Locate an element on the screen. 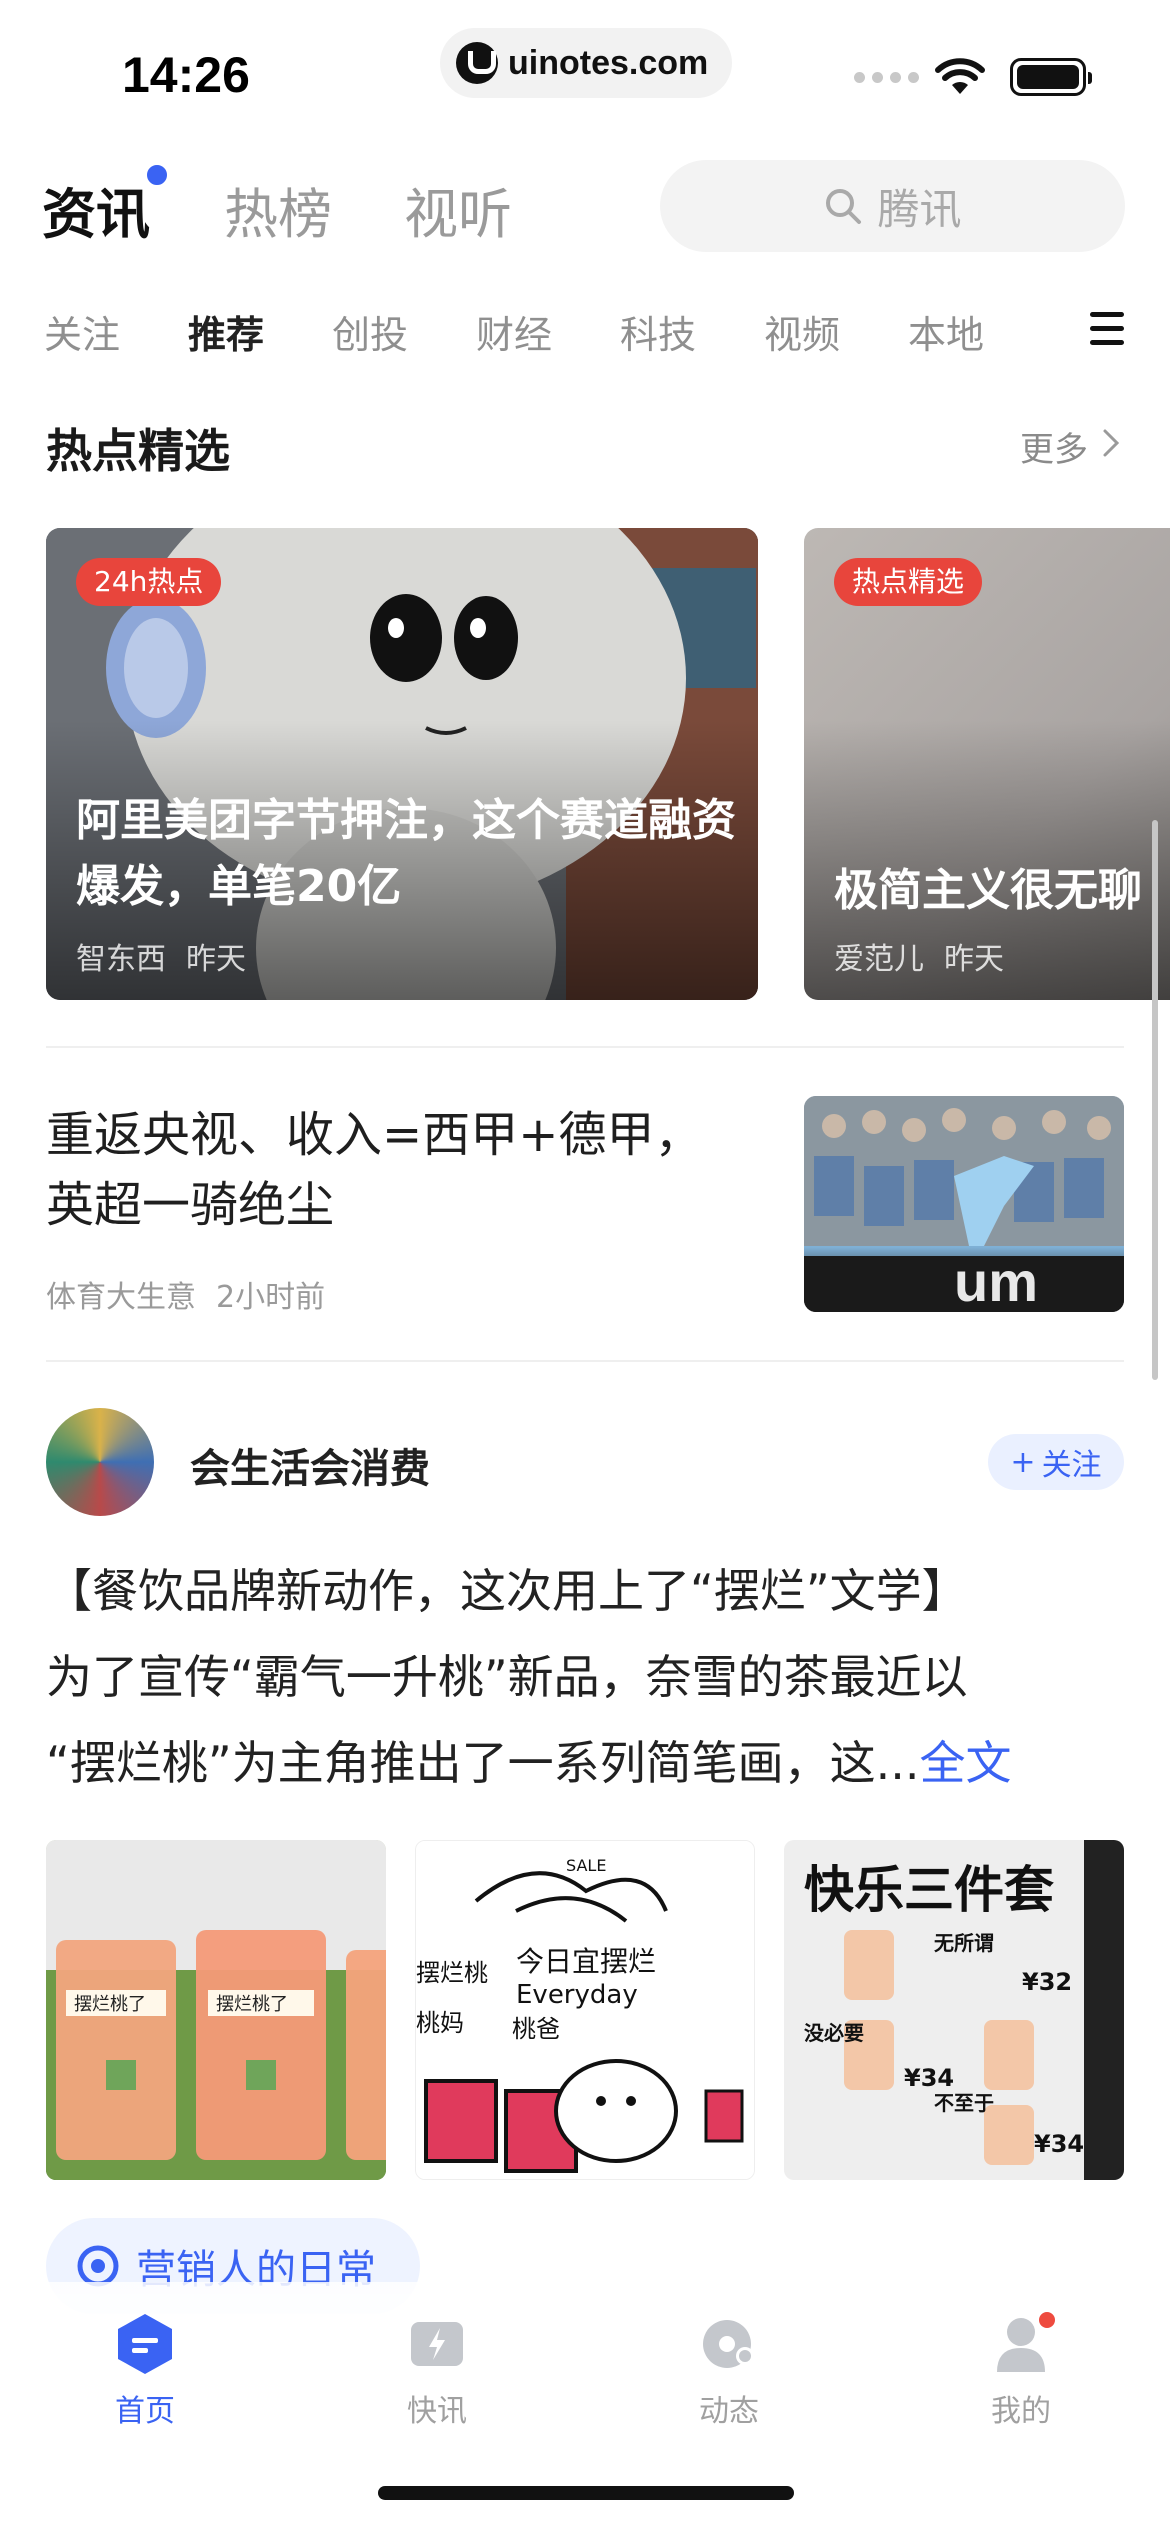  news-thumbnail: um is located at coordinates (964, 1204).